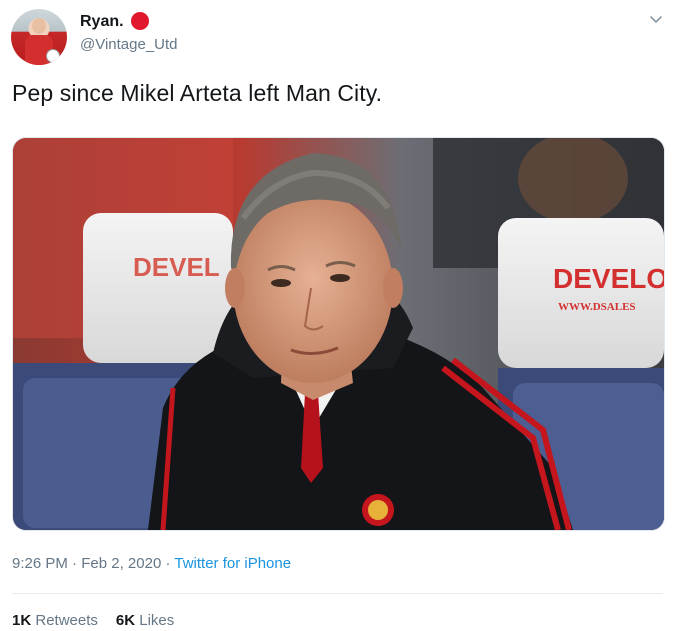  What do you see at coordinates (22, 620) in the screenshot?
I see `retweets-count: 1K` at bounding box center [22, 620].